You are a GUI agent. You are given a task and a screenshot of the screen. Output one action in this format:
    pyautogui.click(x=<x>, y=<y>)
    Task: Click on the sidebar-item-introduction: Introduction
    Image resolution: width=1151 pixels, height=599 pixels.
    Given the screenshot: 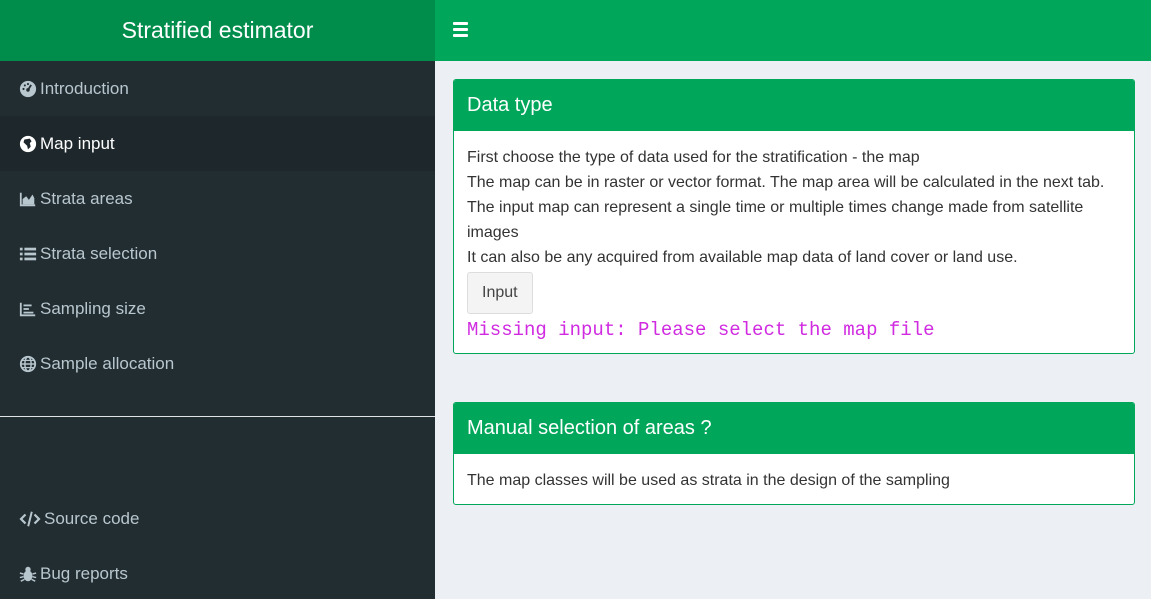 What is the action you would take?
    pyautogui.click(x=217, y=88)
    